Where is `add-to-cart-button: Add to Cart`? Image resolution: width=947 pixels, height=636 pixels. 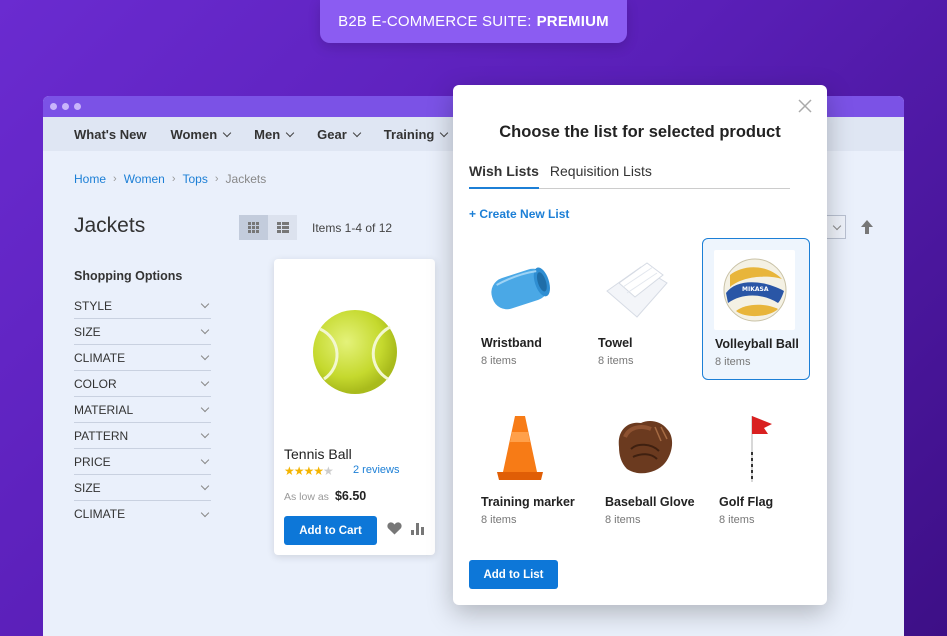 add-to-cart-button: Add to Cart is located at coordinates (330, 530).